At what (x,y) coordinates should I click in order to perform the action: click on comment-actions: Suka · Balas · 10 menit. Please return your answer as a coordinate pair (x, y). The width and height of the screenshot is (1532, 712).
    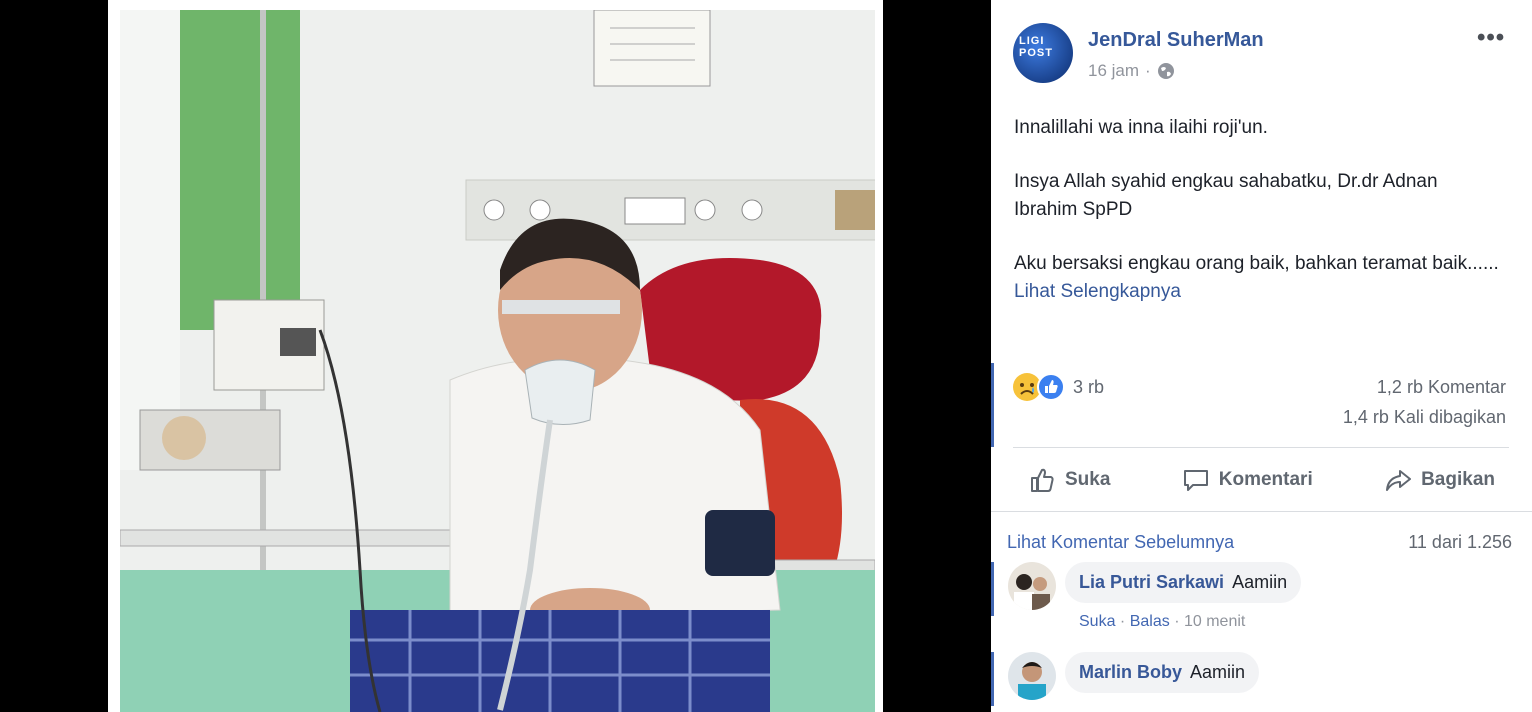
    Looking at the image, I should click on (1162, 622).